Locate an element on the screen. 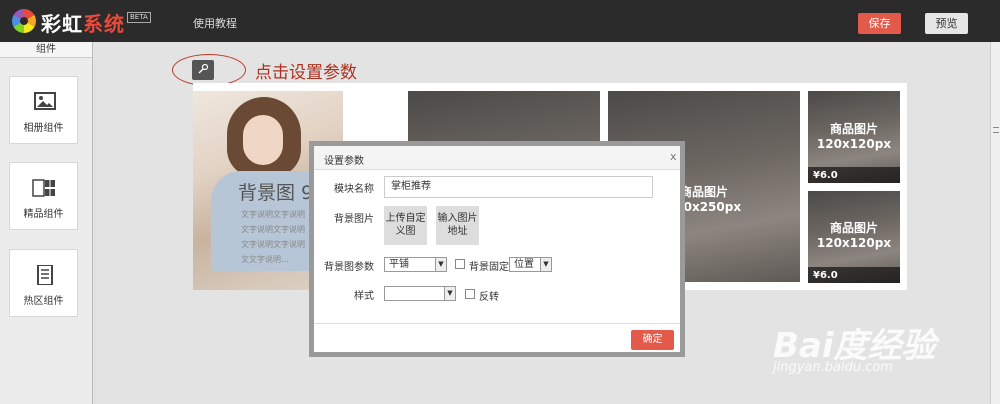 The height and width of the screenshot is (404, 1000). enter-image-url-button: 输入图片地址 is located at coordinates (457, 225).